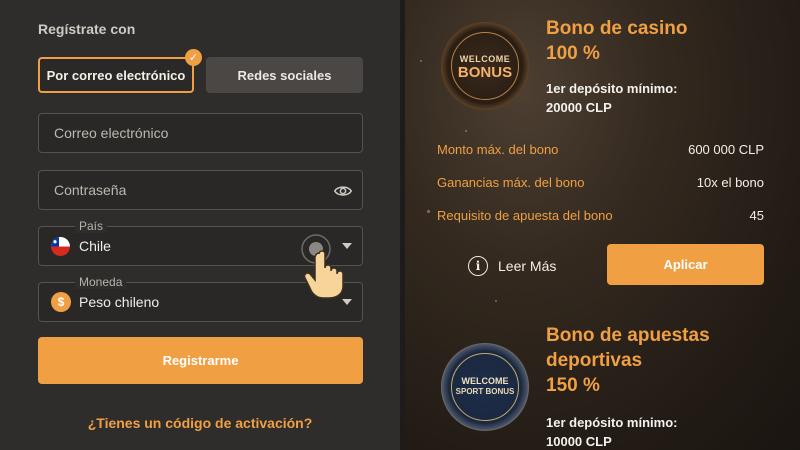  What do you see at coordinates (579, 441) in the screenshot?
I see `min-deposit-value: 10000 CLP` at bounding box center [579, 441].